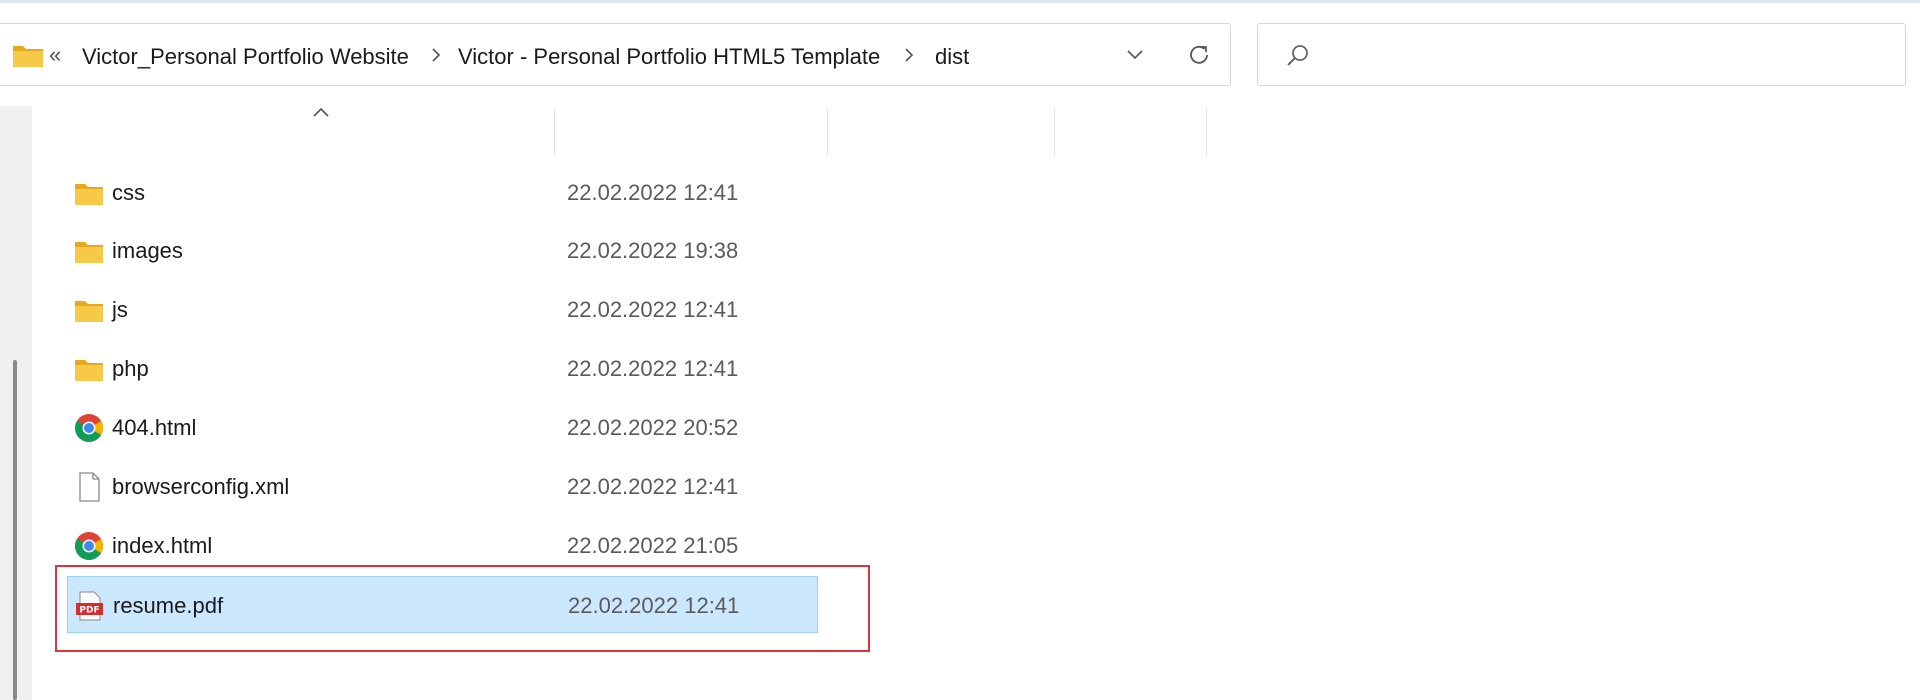  I want to click on list-item: php 22.02.2022 12:41, so click(442, 368).